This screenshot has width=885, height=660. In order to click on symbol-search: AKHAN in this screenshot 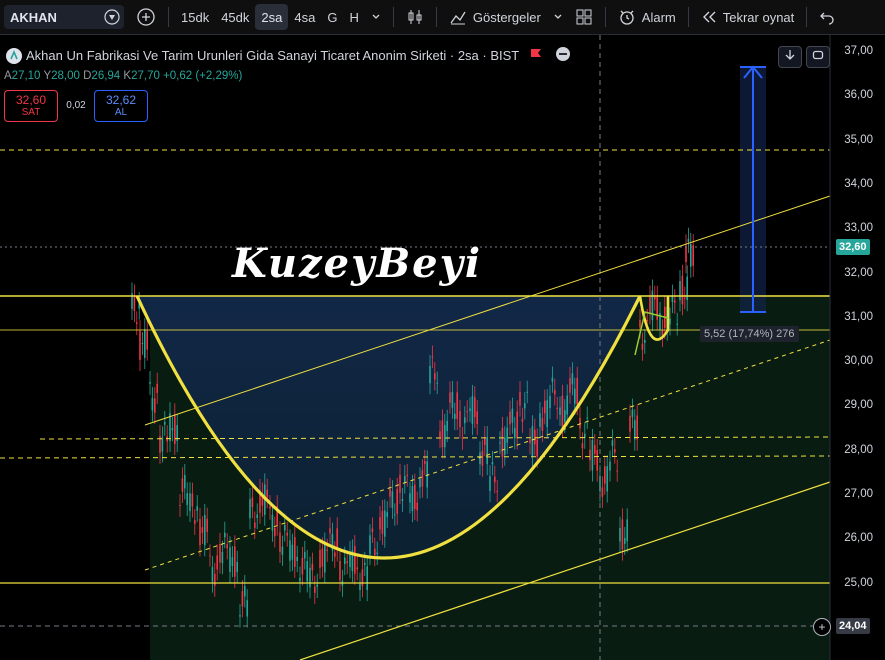, I will do `click(64, 17)`.